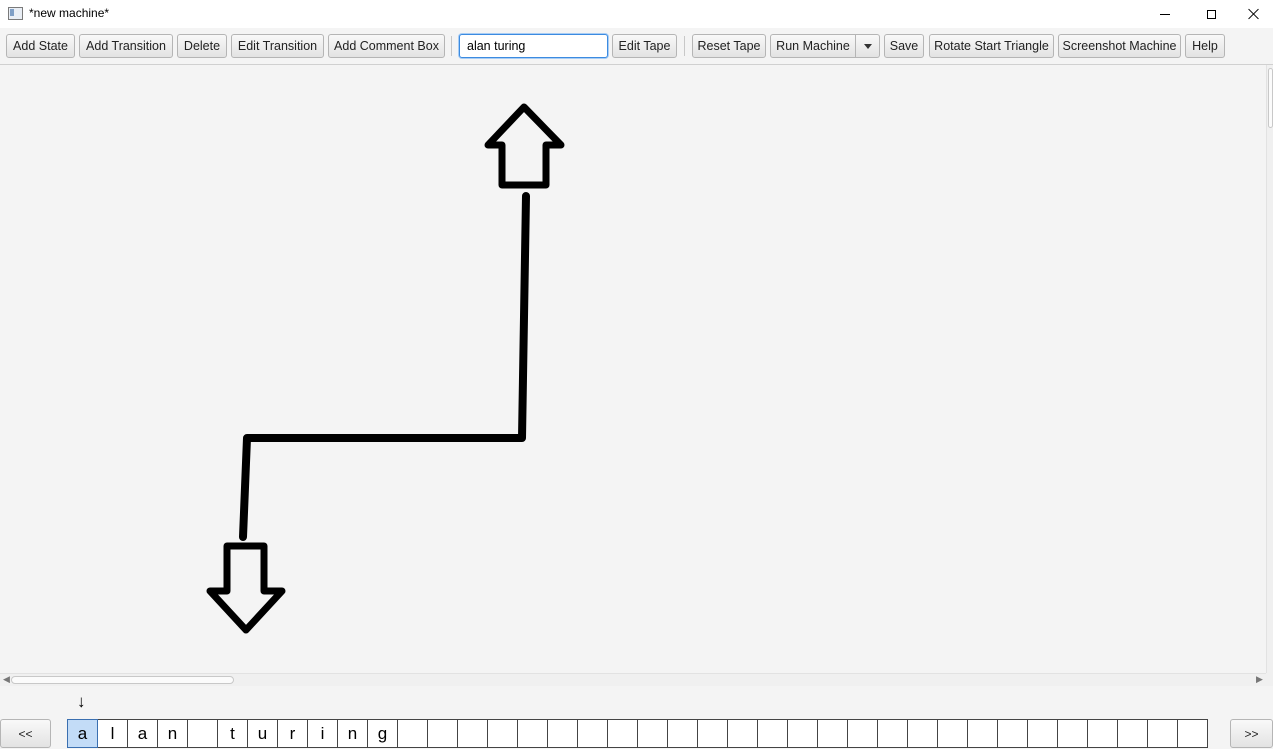 The width and height of the screenshot is (1273, 749). What do you see at coordinates (633, 679) in the screenshot?
I see `horizontal-scrollbar: ◀ ▶` at bounding box center [633, 679].